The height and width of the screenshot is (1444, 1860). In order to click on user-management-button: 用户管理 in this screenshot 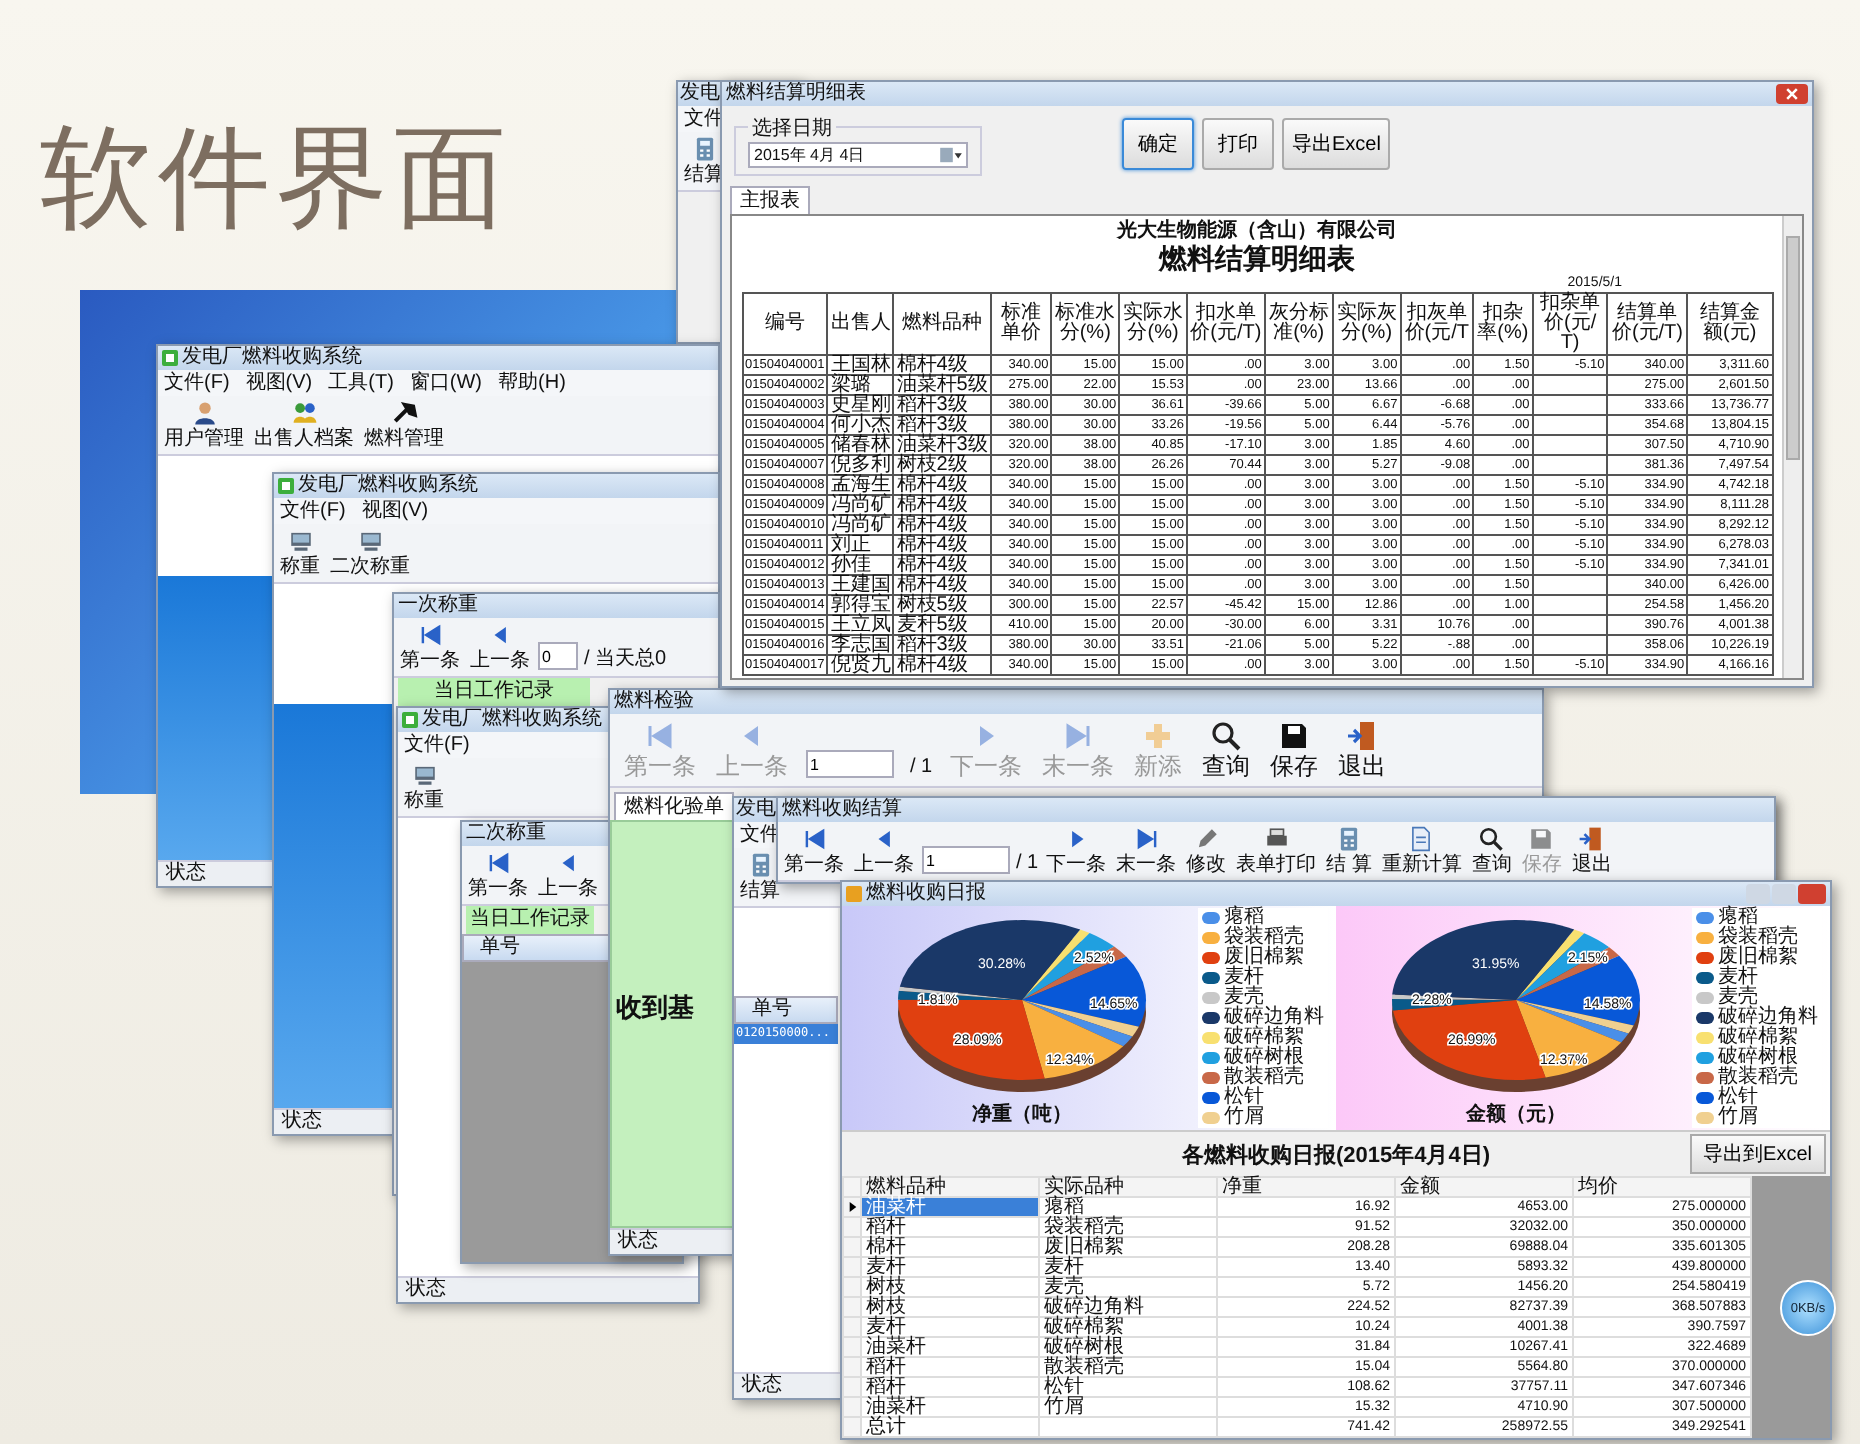, I will do `click(204, 425)`.